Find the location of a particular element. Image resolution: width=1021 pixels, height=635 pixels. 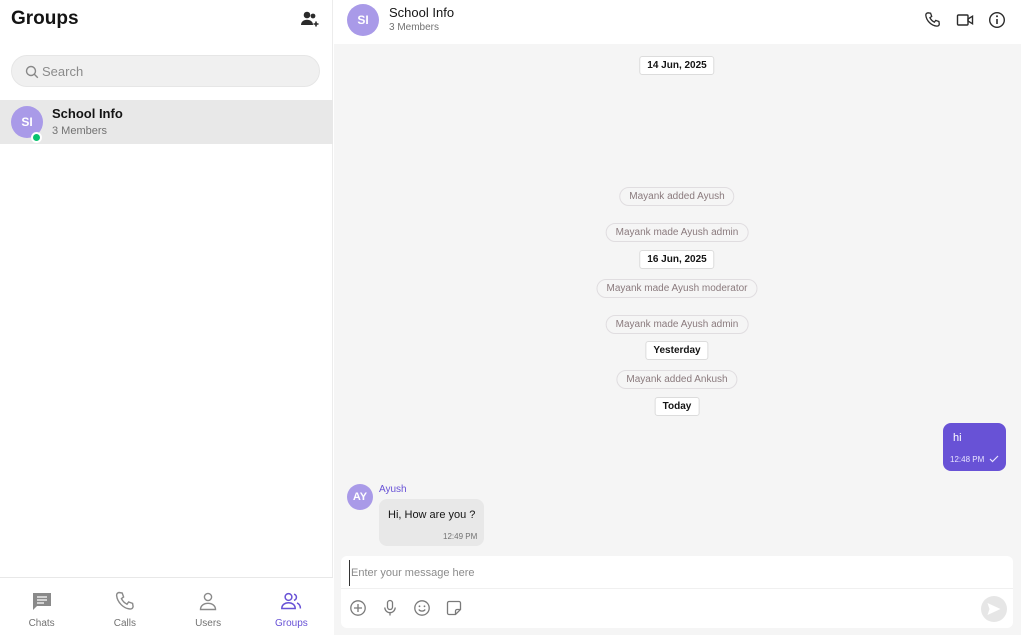

chat-icon is located at coordinates (41, 601).